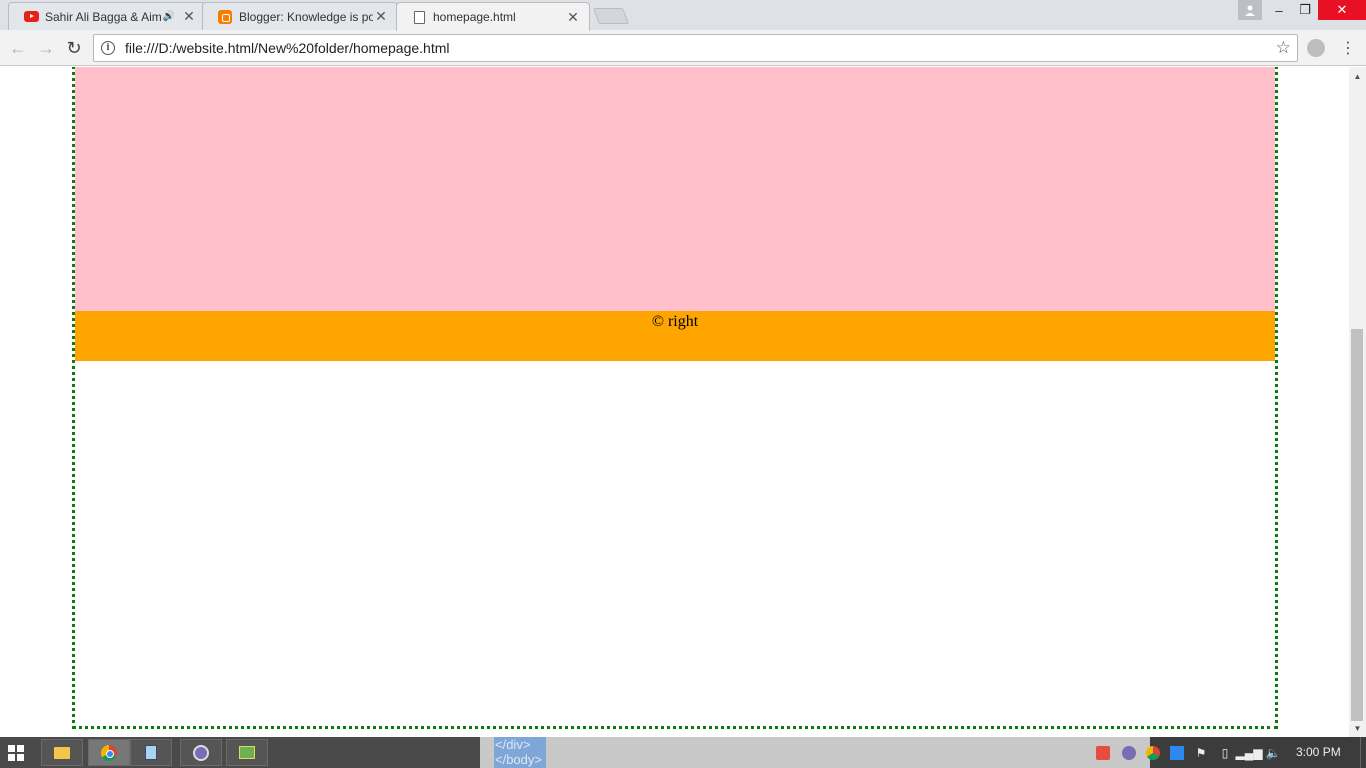 The width and height of the screenshot is (1366, 768). I want to click on taskbar-file-explorer, so click(62, 752).